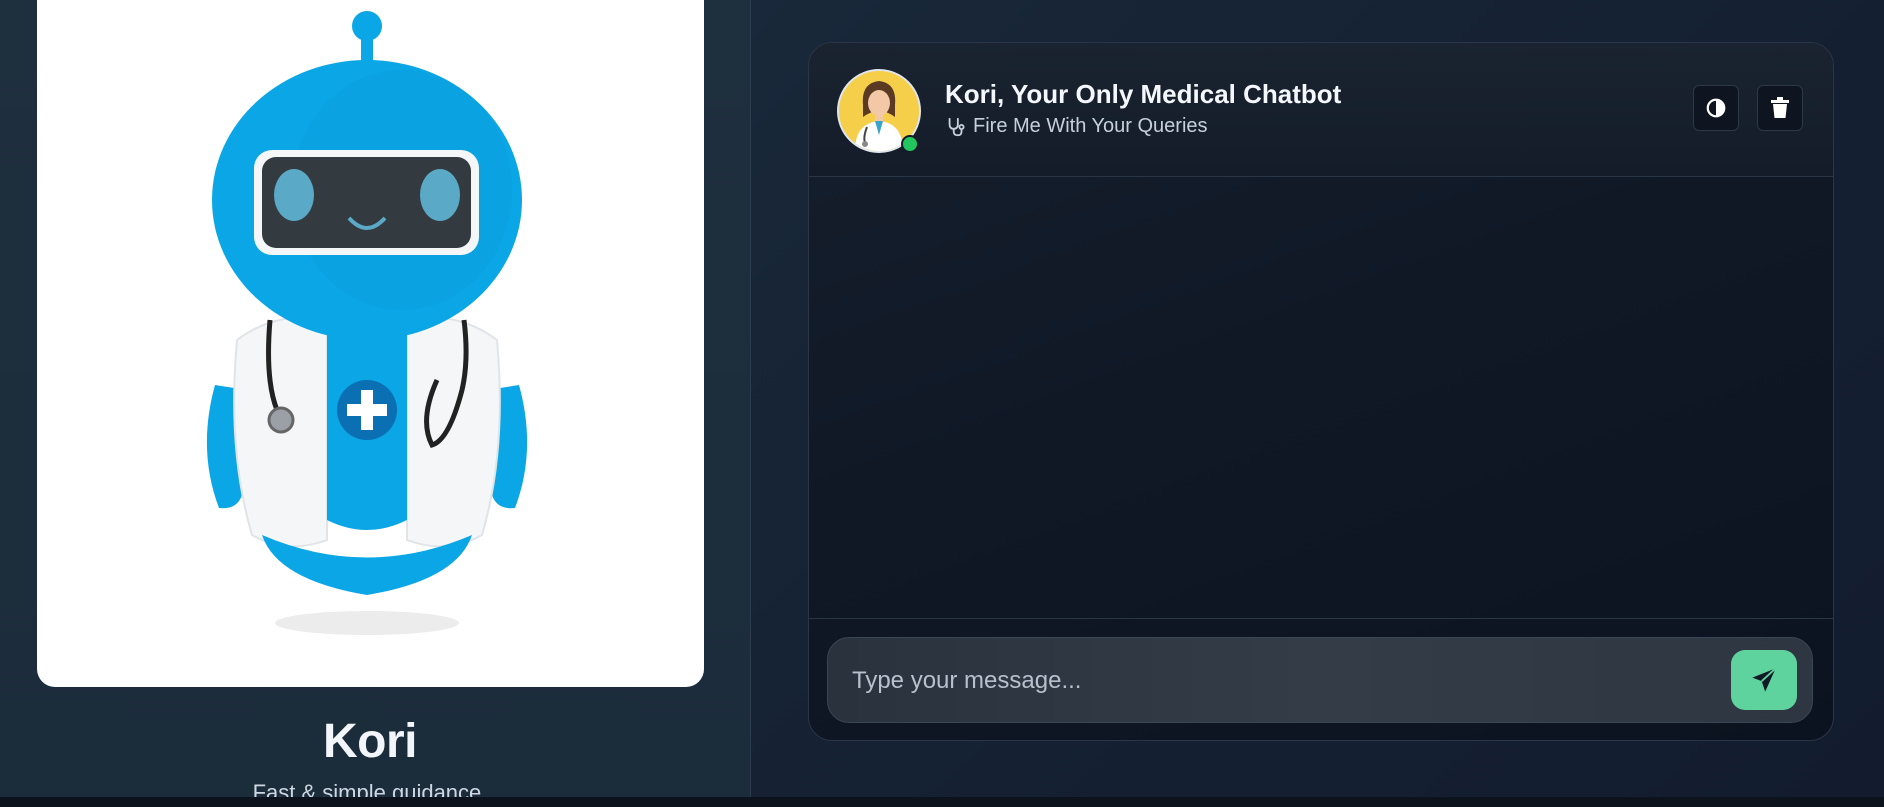  I want to click on paper-plane-icon, so click(1764, 679).